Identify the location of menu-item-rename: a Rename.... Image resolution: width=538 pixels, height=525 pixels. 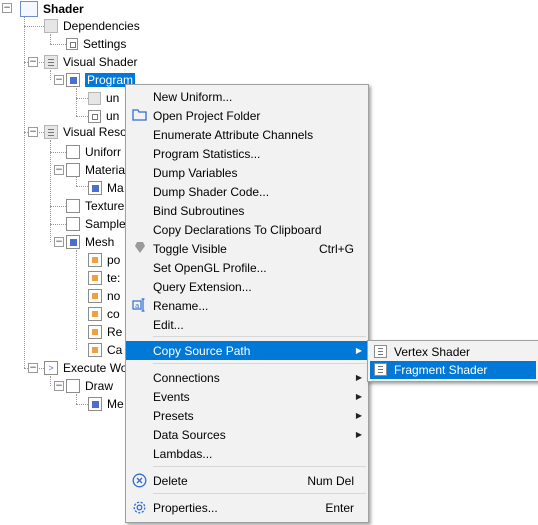
(247, 305).